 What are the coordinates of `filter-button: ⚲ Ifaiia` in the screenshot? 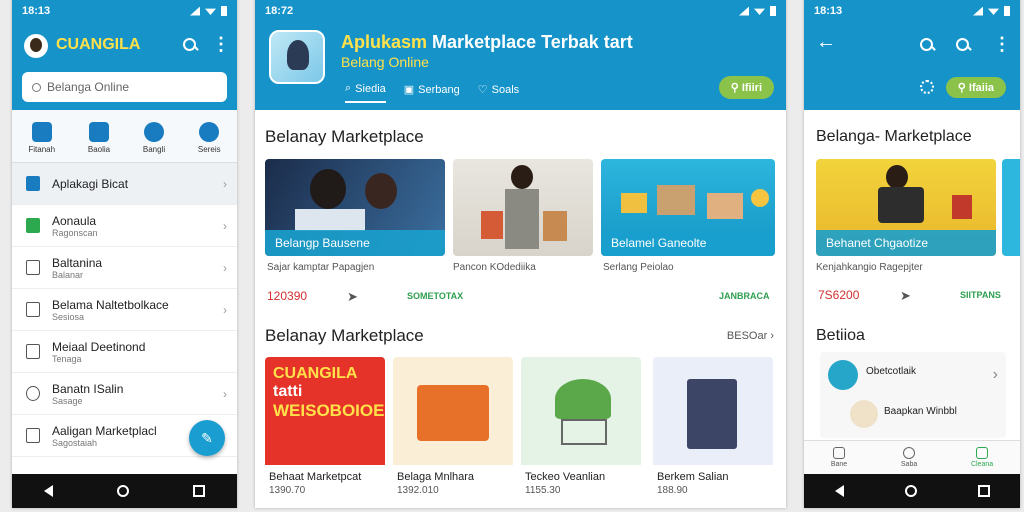 It's located at (975, 87).